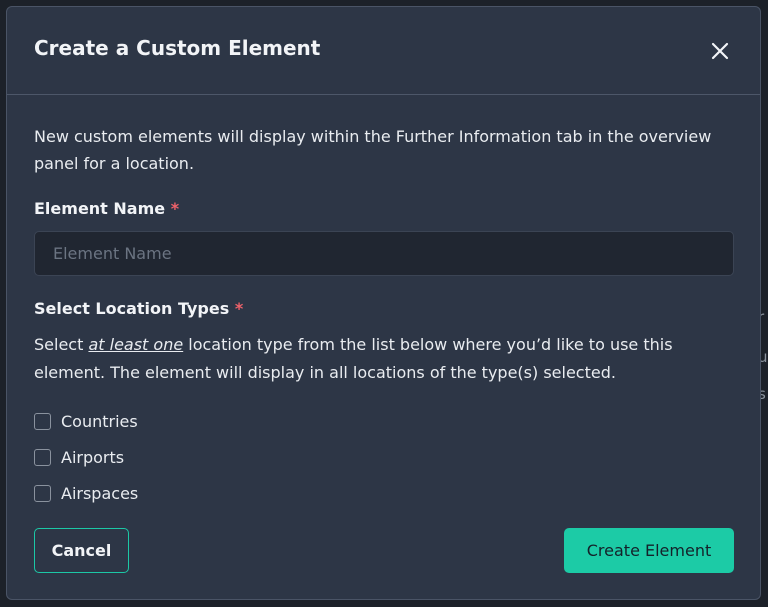 The width and height of the screenshot is (768, 607). Describe the element at coordinates (42, 493) in the screenshot. I see `checkbox-airspaces` at that location.